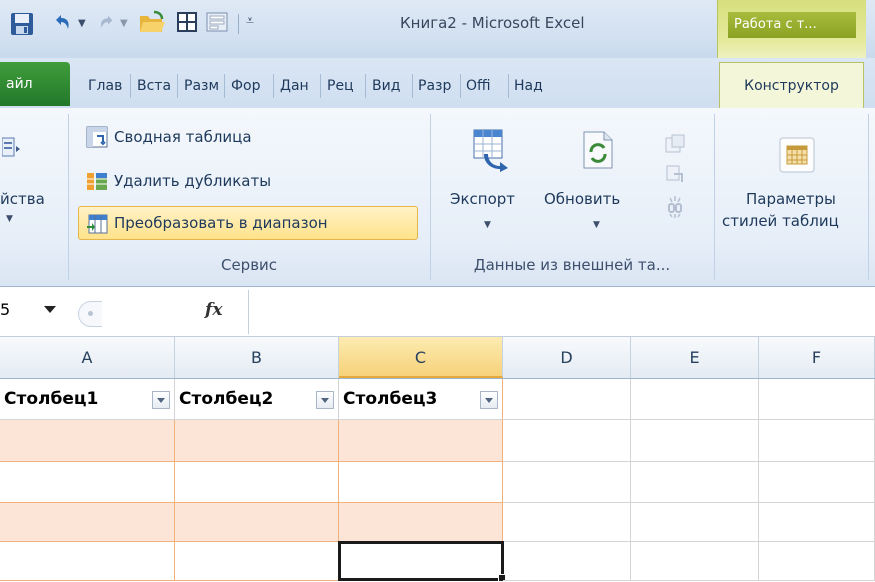  What do you see at coordinates (226, 399) in the screenshot?
I see `table-header-label: Столбец2` at bounding box center [226, 399].